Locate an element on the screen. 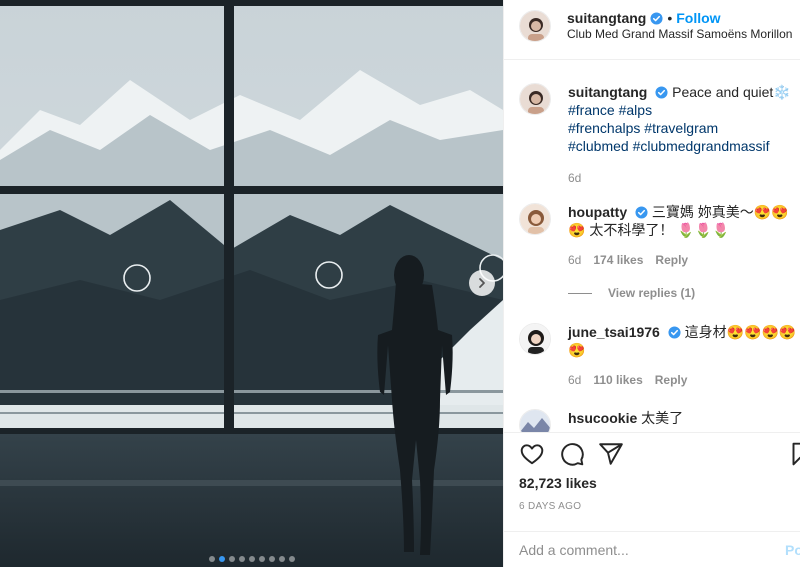 The image size is (800, 567). chevron-right-icon is located at coordinates (482, 283).